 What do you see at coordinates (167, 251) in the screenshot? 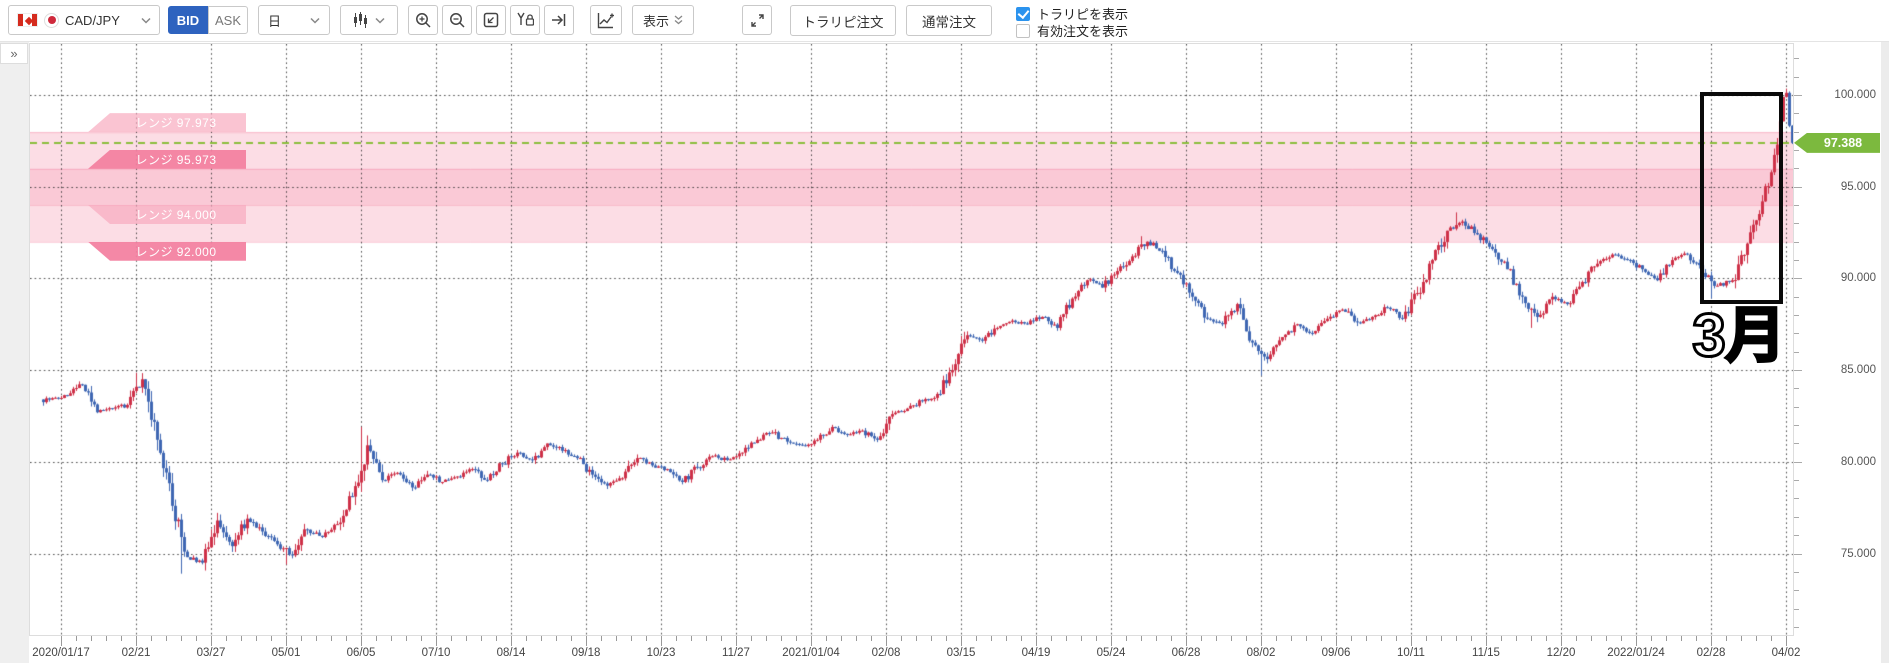
I see `range-tag: レンジ 92.000` at bounding box center [167, 251].